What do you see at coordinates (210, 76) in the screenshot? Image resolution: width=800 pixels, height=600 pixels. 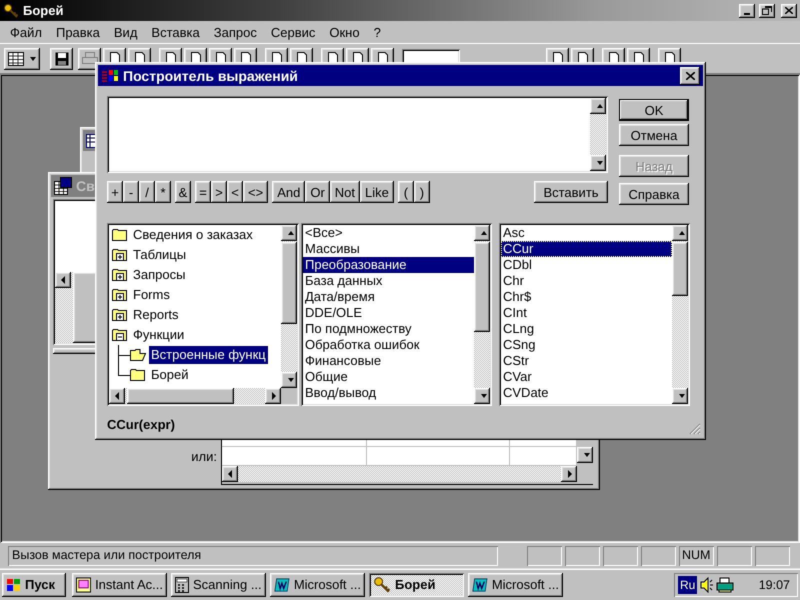 I see `dialog-title: Построитель выражений` at bounding box center [210, 76].